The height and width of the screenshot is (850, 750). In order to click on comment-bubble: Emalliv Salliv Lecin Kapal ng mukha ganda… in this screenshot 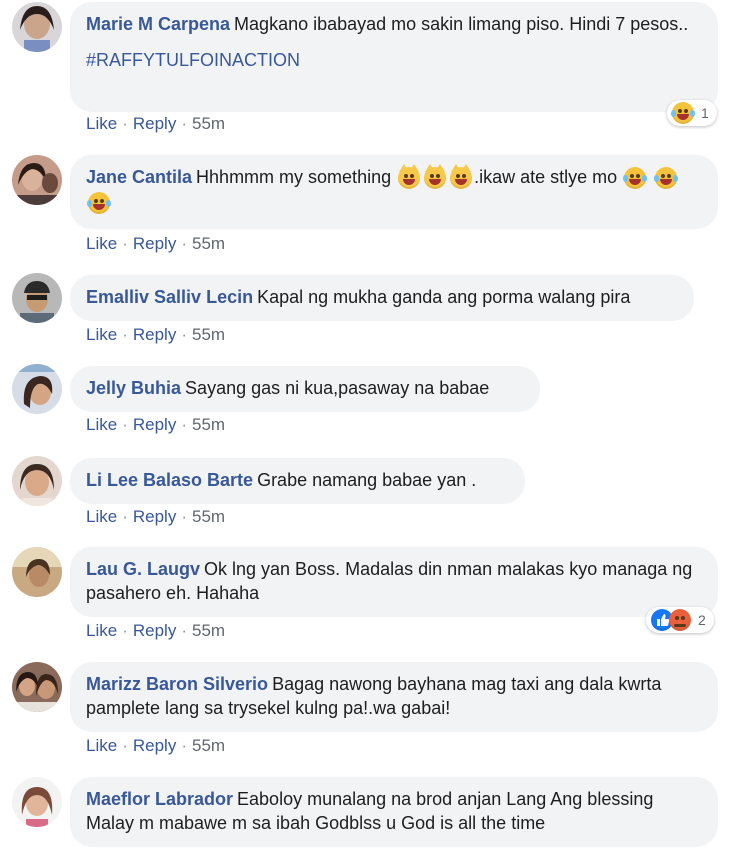, I will do `click(382, 298)`.